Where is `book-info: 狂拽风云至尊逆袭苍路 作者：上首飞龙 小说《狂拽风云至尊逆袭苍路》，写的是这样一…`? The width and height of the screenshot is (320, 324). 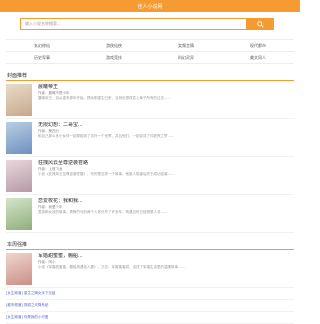 book-info: 狂拽风云至尊逆袭苍路 作者：上首飞龙 小说《狂拽风云至尊逆袭苍路》，写的是这样一… is located at coordinates (166, 177).